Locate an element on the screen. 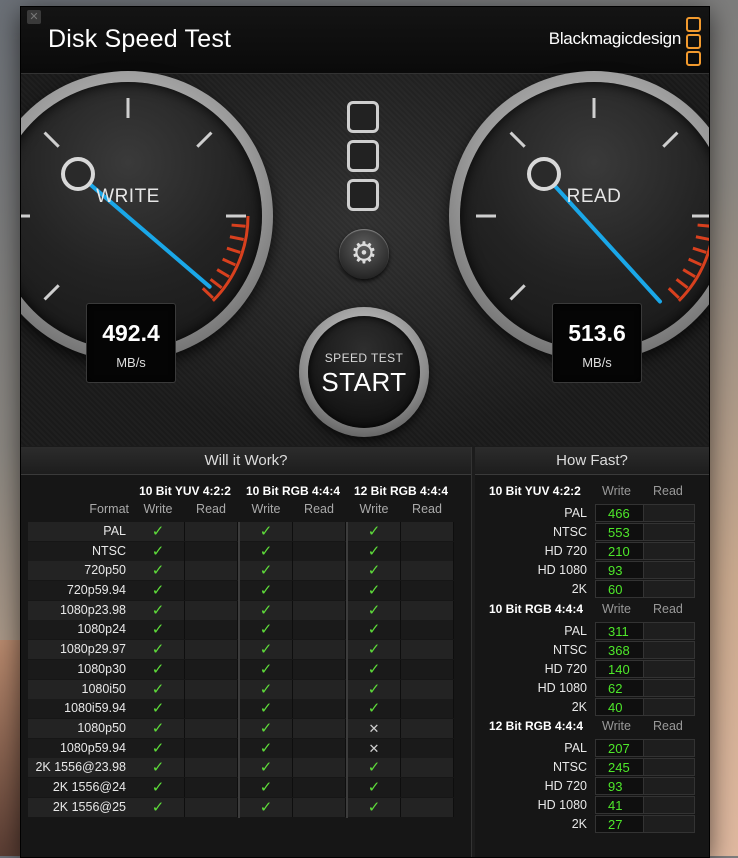 This screenshot has width=738, height=858. title-bar: ✕ Disk Speed Test Blackmagicdesign is located at coordinates (365, 40).